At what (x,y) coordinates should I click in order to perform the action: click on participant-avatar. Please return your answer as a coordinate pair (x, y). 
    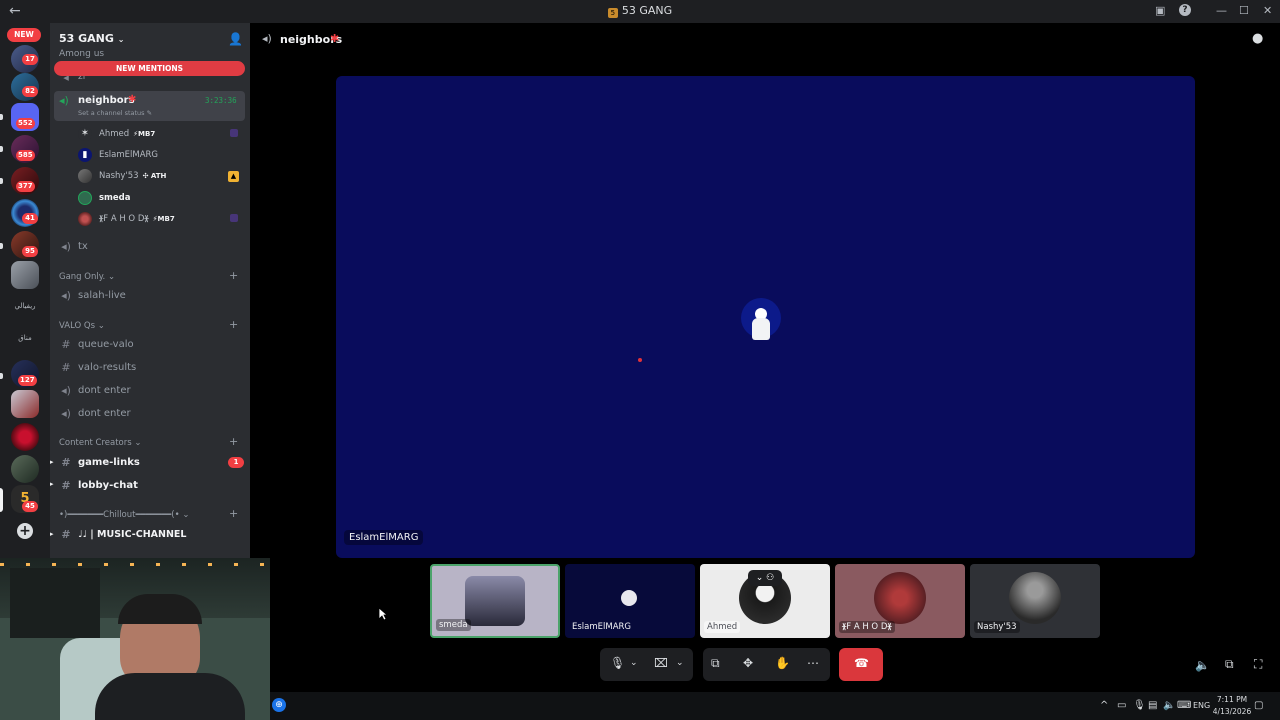
    Looking at the image, I should click on (900, 598).